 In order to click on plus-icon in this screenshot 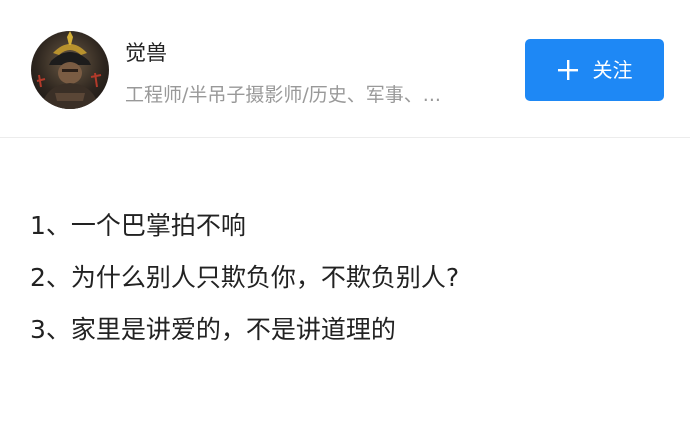, I will do `click(568, 70)`.